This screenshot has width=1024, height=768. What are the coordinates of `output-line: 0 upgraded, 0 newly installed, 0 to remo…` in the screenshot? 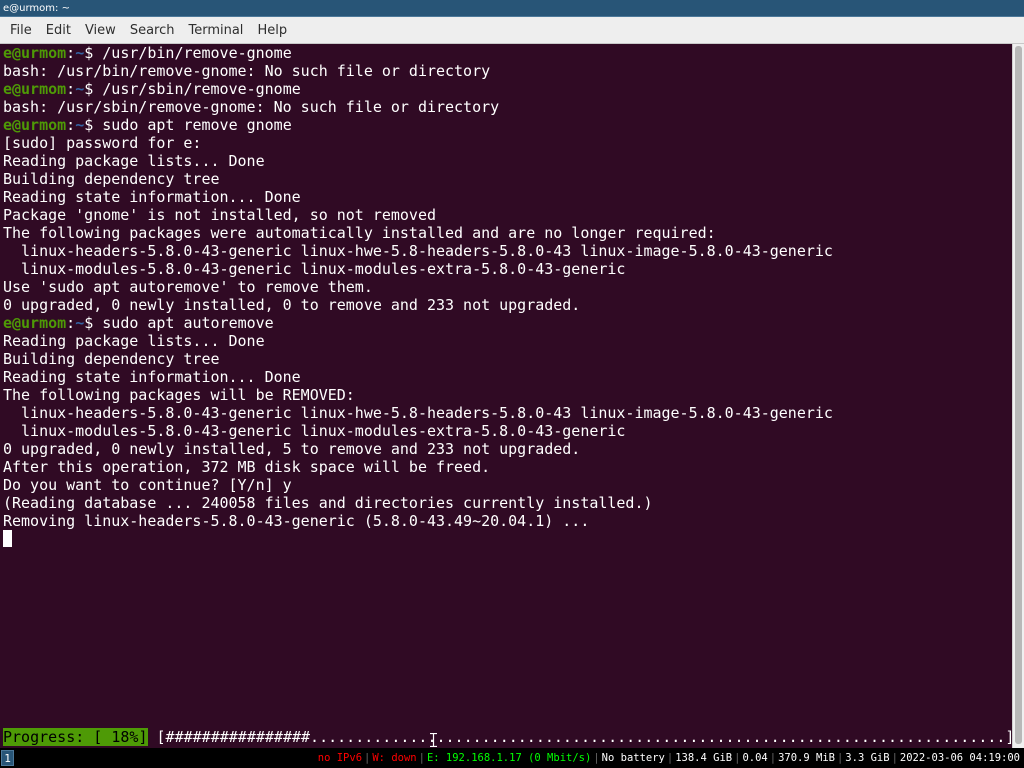 It's located at (292, 305).